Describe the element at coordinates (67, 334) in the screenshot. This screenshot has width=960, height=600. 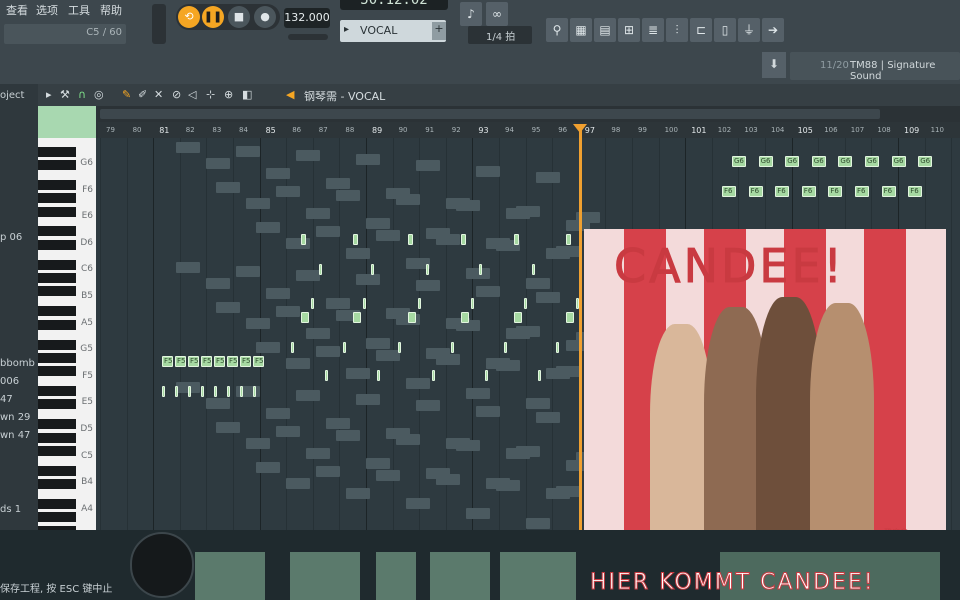
I see `piano-keyboard: G6 F6 E6 D6 C6 B5 A5 G5 F5 E5 D5 C5 B4 A4` at that location.